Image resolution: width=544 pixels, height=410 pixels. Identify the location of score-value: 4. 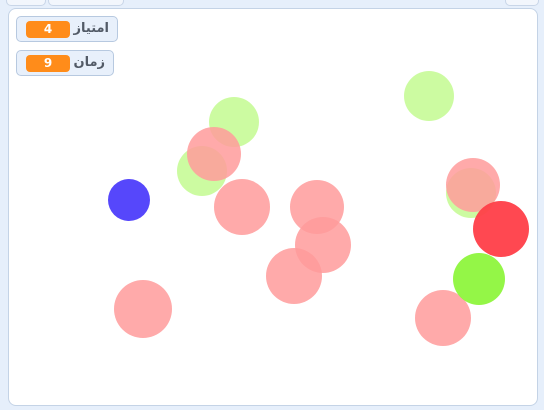
(48, 29).